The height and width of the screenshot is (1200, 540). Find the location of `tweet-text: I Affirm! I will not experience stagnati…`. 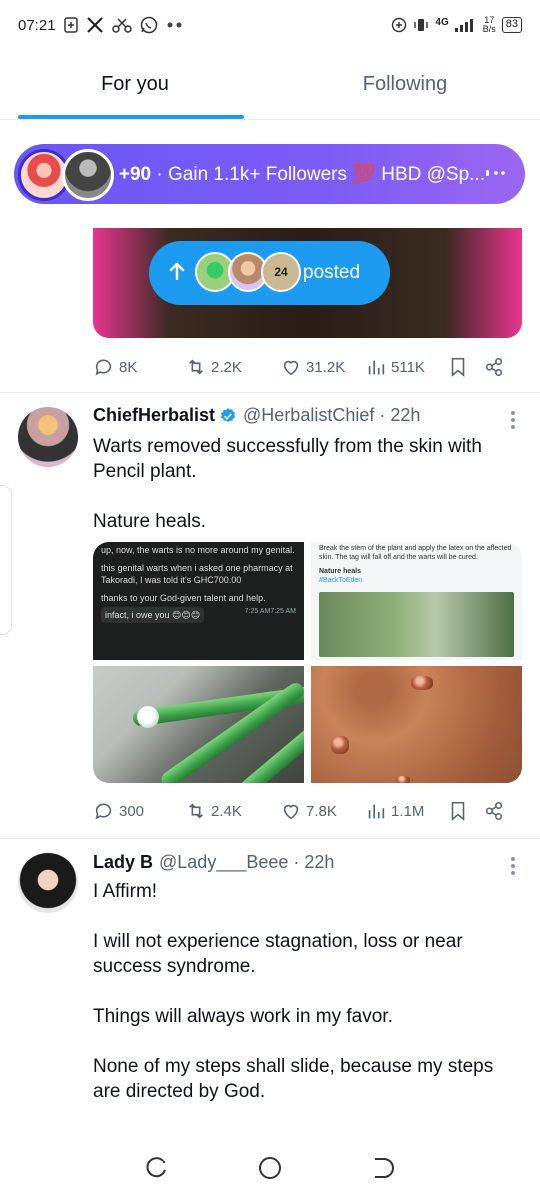

tweet-text: I Affirm! I will not experience stagnati… is located at coordinates (293, 991).